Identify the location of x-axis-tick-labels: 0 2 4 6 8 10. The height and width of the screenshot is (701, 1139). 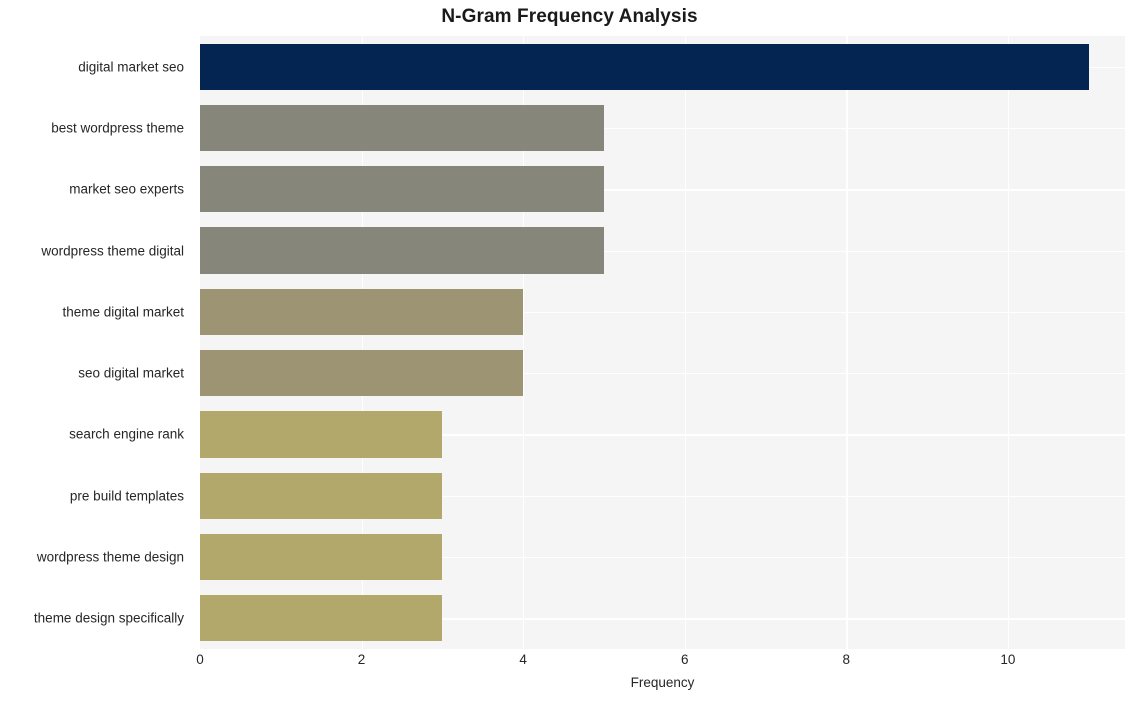
(660, 663).